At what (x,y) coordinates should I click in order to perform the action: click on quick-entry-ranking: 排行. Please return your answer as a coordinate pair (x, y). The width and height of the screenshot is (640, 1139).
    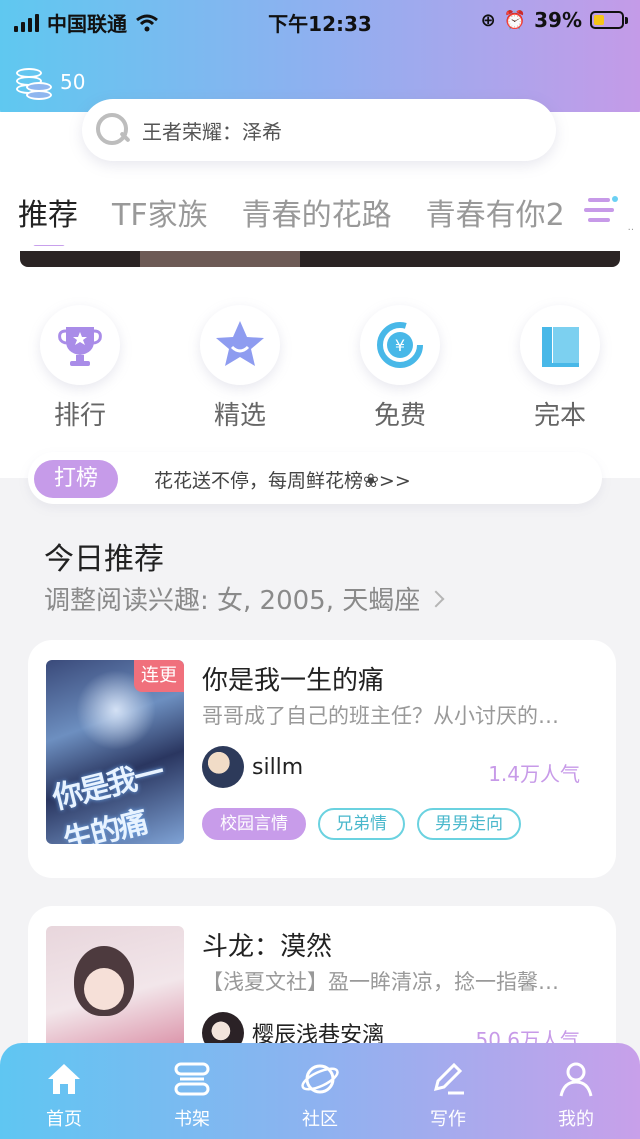
    Looking at the image, I should click on (80, 368).